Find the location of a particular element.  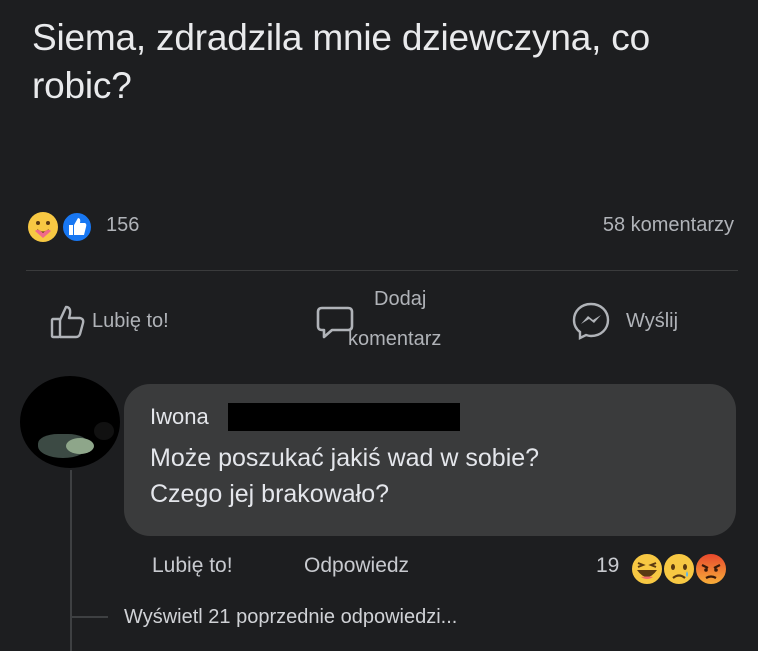

comment-reaction-count: 19 is located at coordinates (608, 565).